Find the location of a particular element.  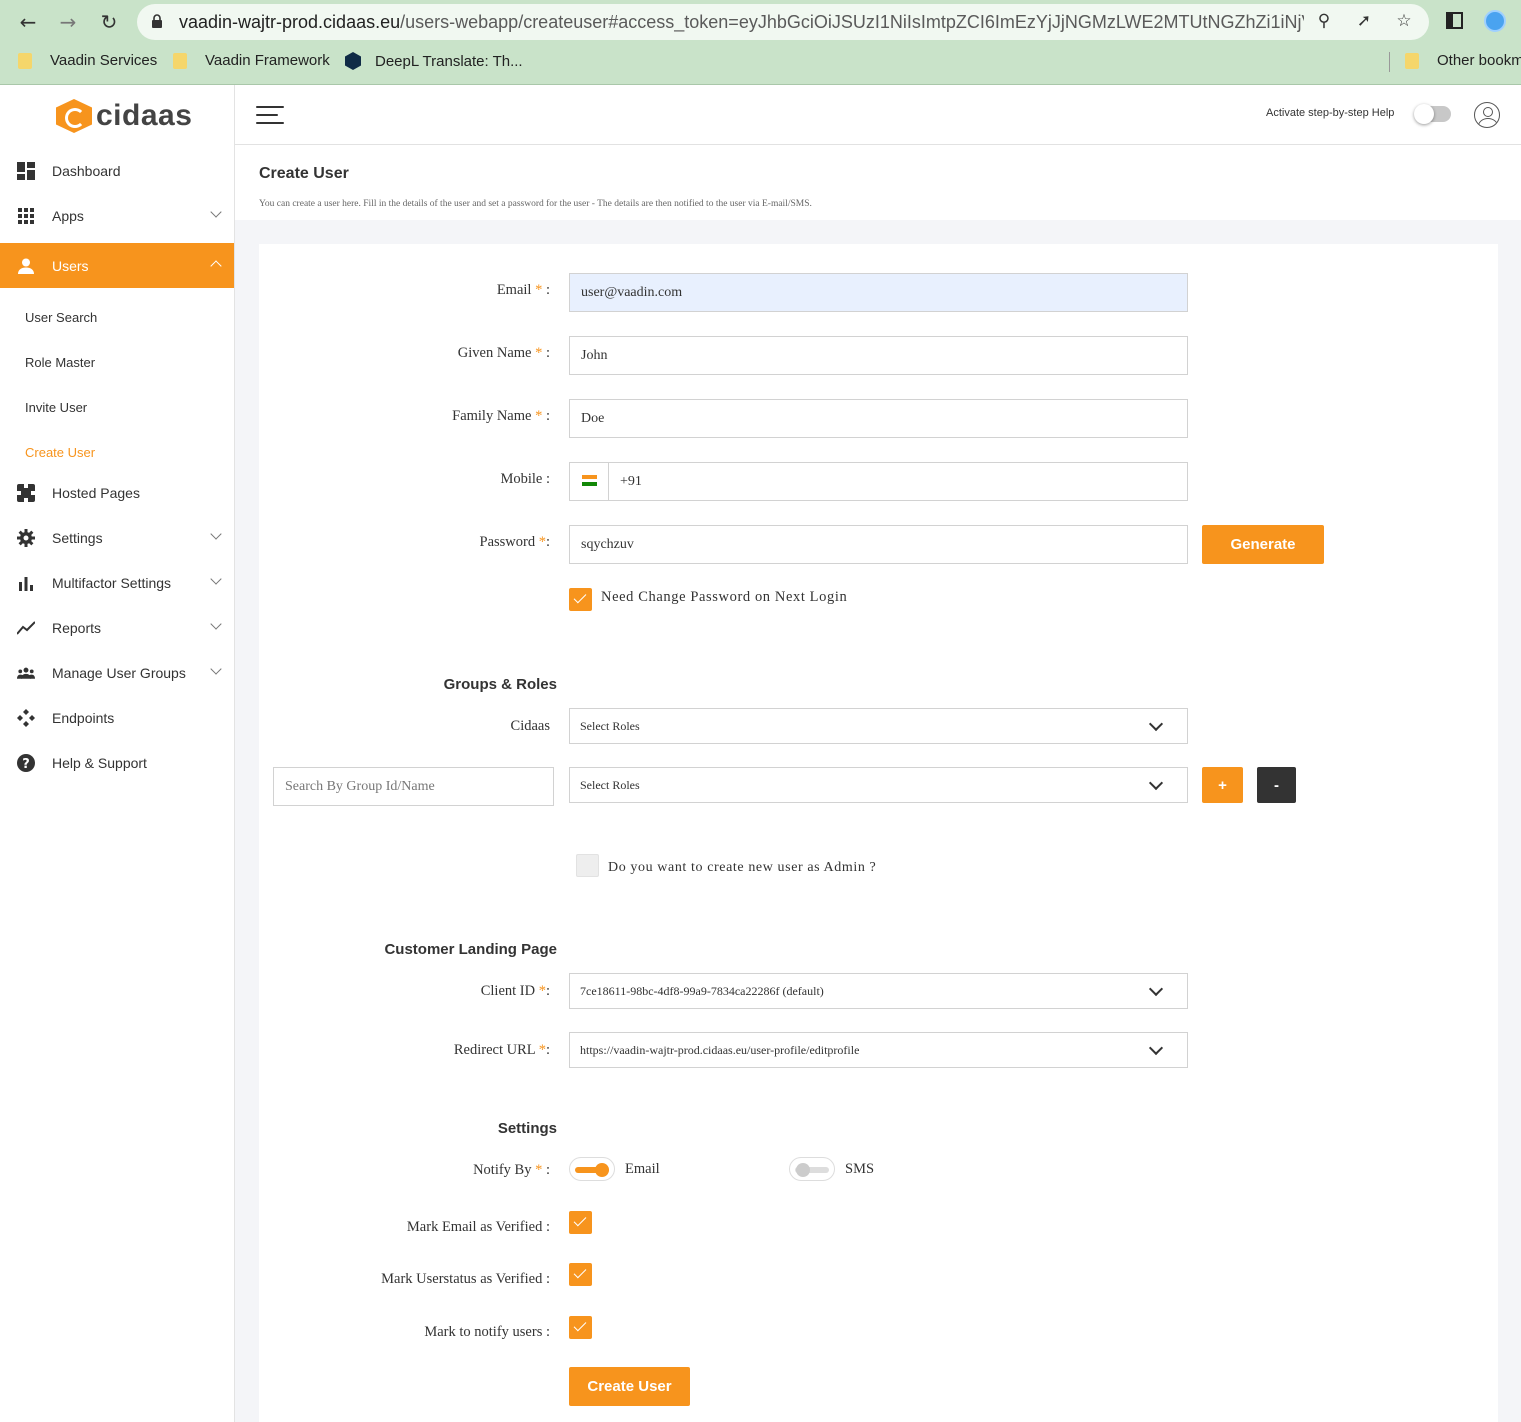

remove-group-button: - is located at coordinates (1276, 785).